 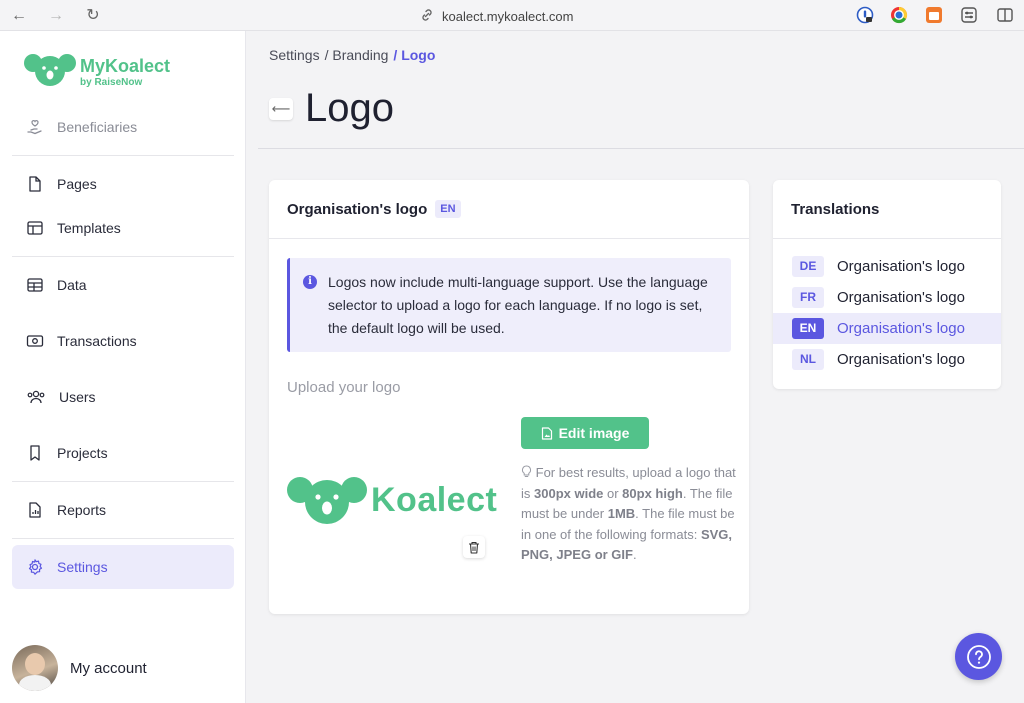 I want to click on logo-preview: Koalect, so click(x=392, y=500).